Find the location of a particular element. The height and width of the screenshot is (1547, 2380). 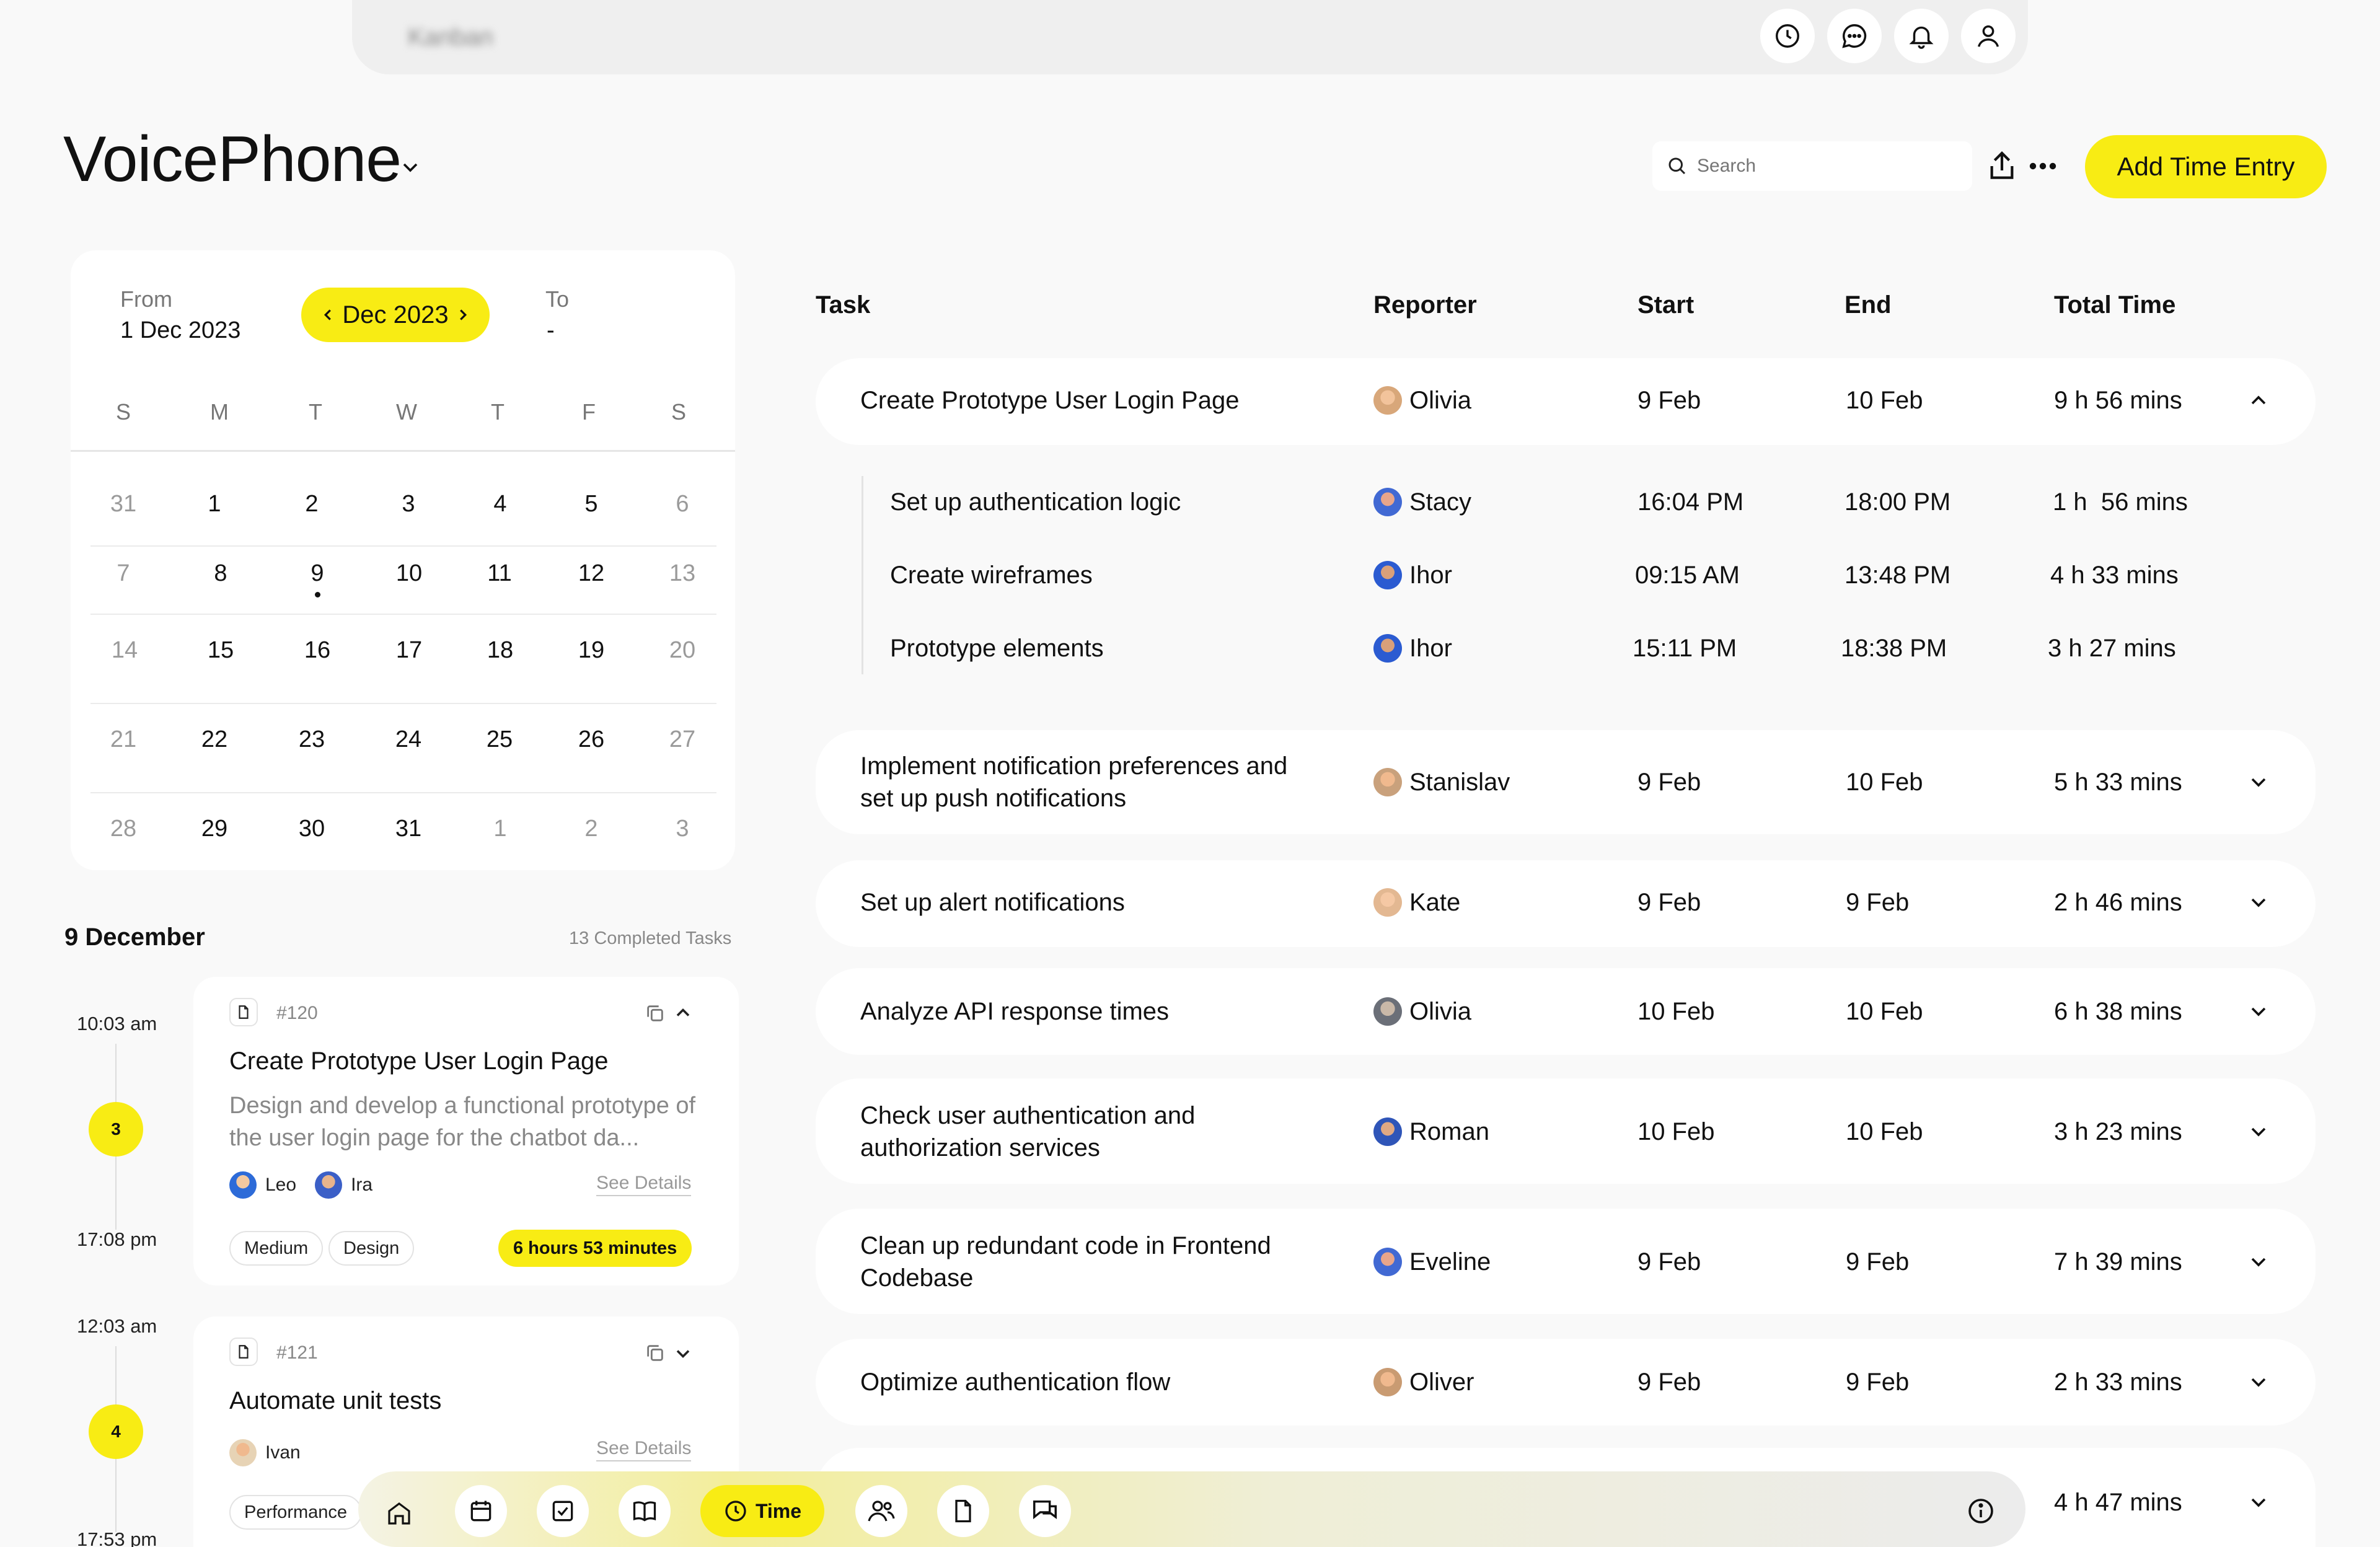

document-icon is located at coordinates (963, 1511).